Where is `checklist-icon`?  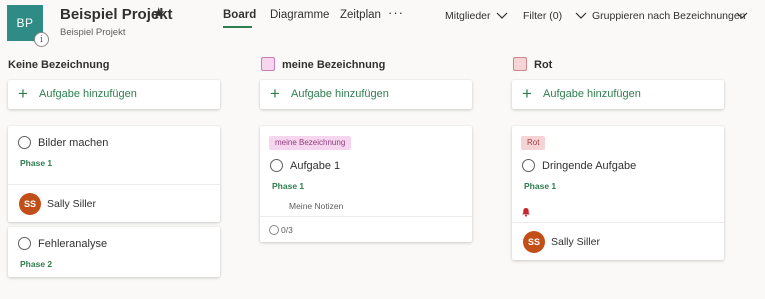 checklist-icon is located at coordinates (274, 230).